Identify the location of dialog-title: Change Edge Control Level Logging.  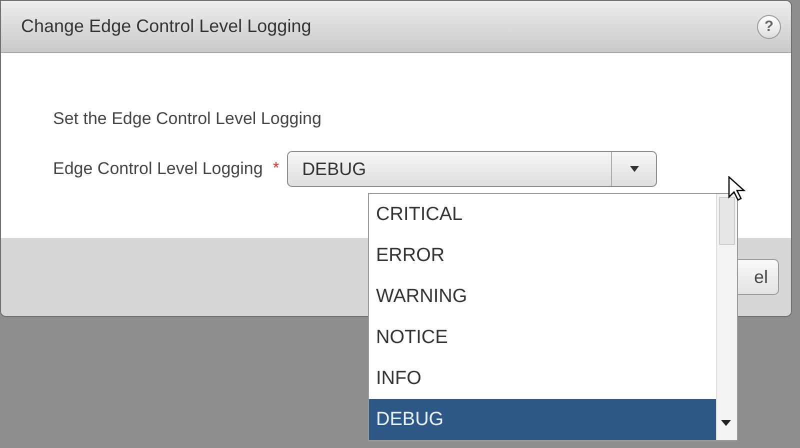
(166, 26).